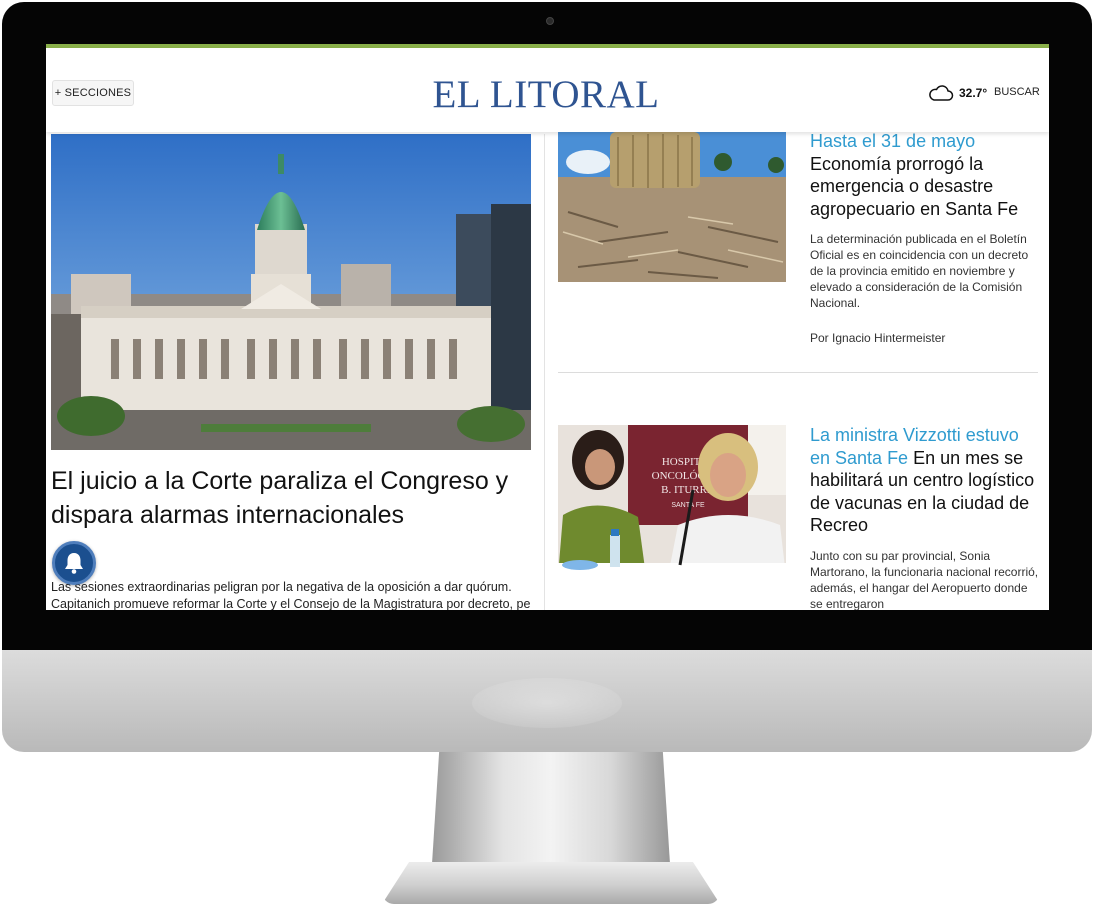  What do you see at coordinates (547, 701) in the screenshot?
I see `monitor-chin` at bounding box center [547, 701].